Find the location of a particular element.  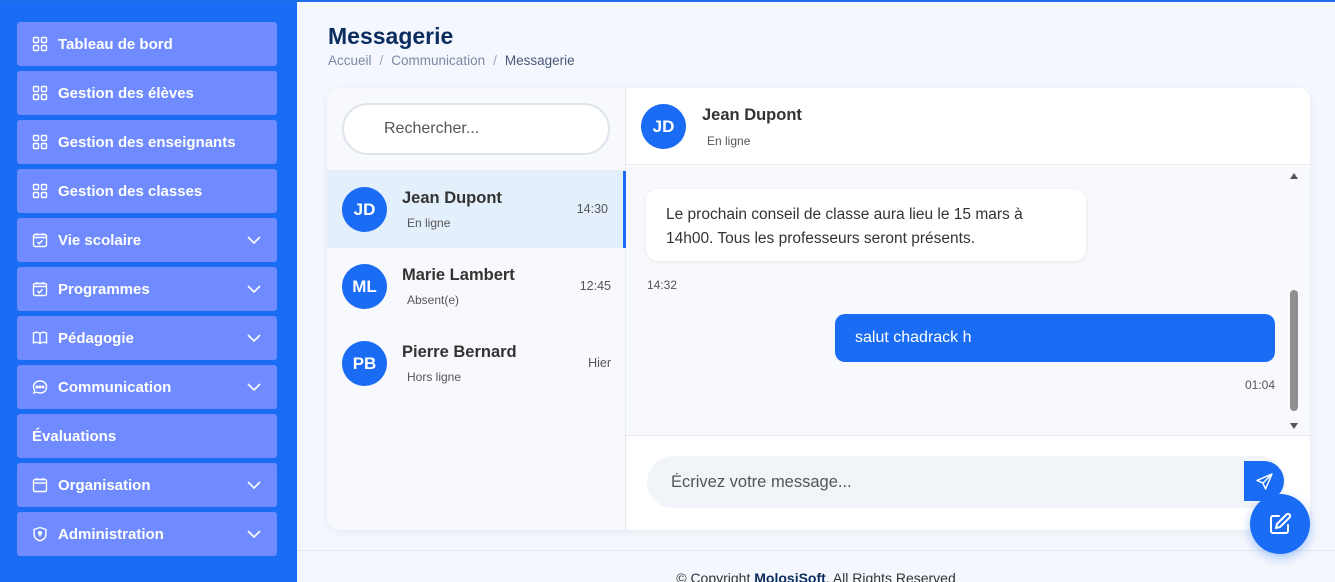

page-title: Messagerie is located at coordinates (391, 36).